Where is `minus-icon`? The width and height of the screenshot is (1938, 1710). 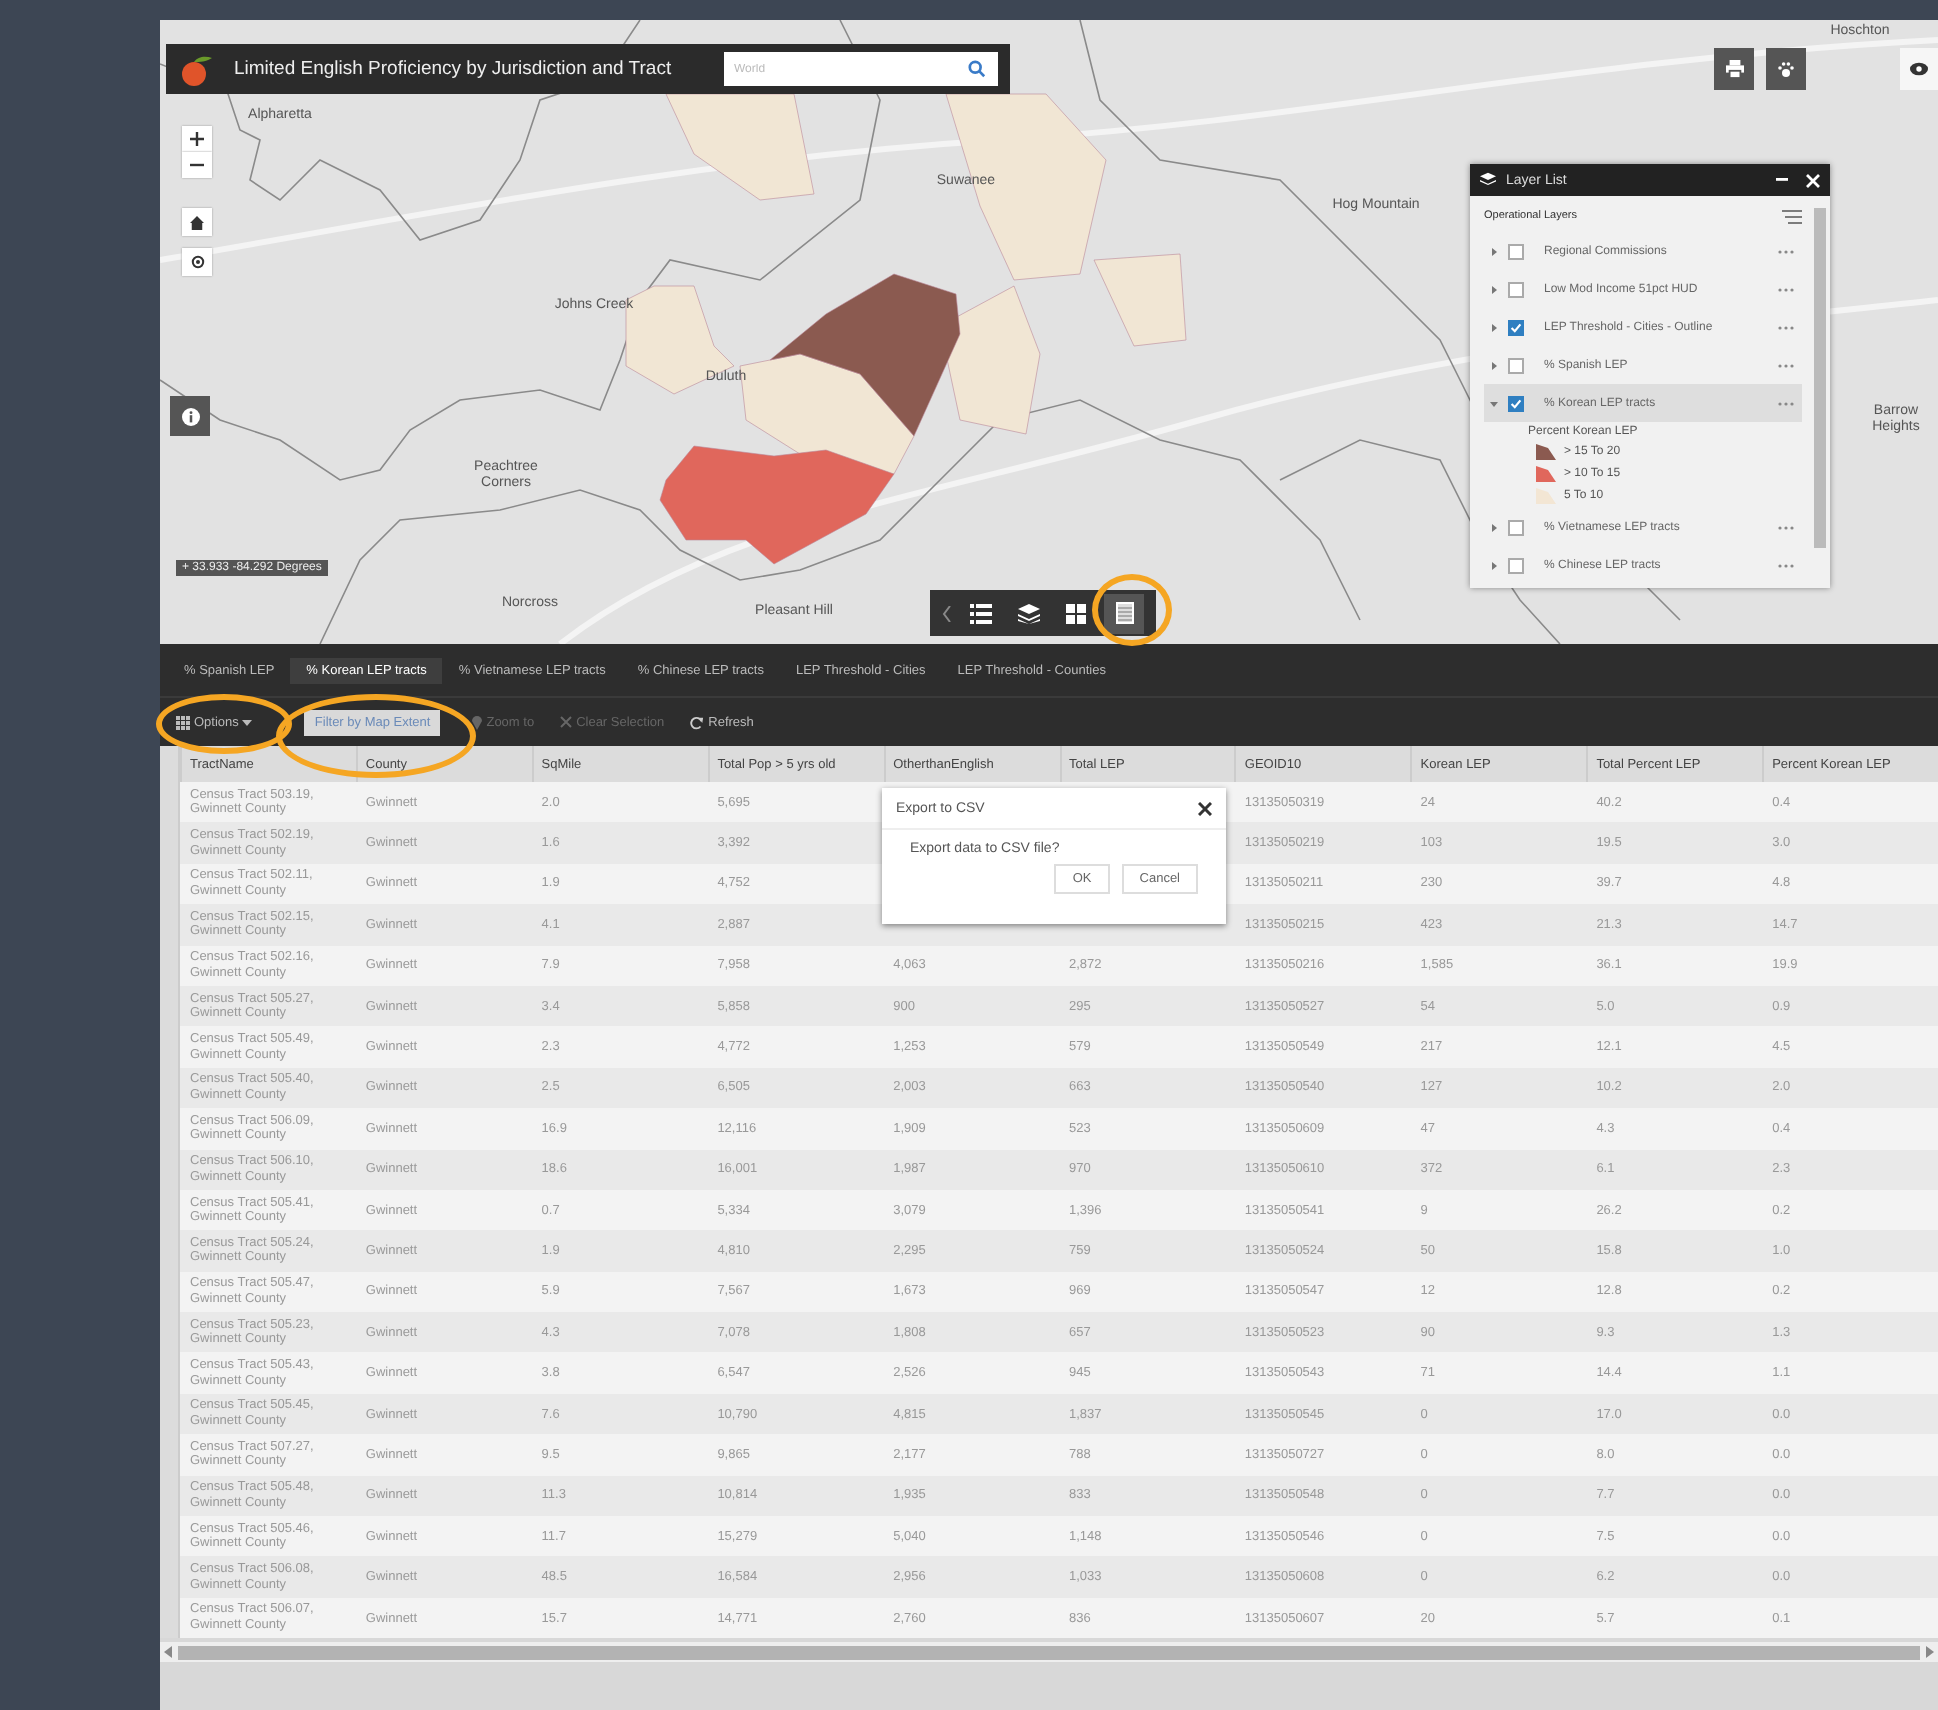 minus-icon is located at coordinates (197, 165).